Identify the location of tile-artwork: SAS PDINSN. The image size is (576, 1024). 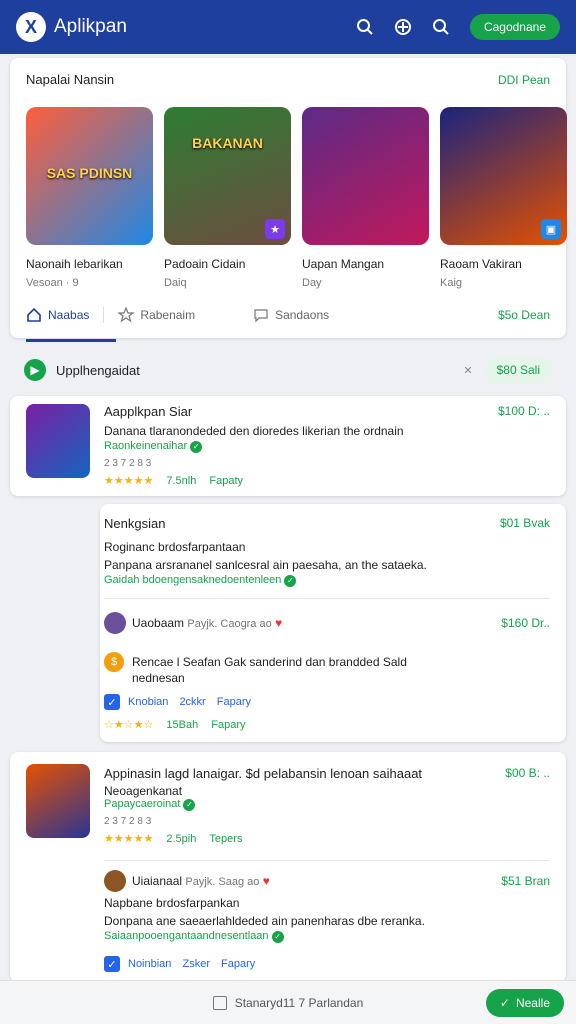
(89, 176).